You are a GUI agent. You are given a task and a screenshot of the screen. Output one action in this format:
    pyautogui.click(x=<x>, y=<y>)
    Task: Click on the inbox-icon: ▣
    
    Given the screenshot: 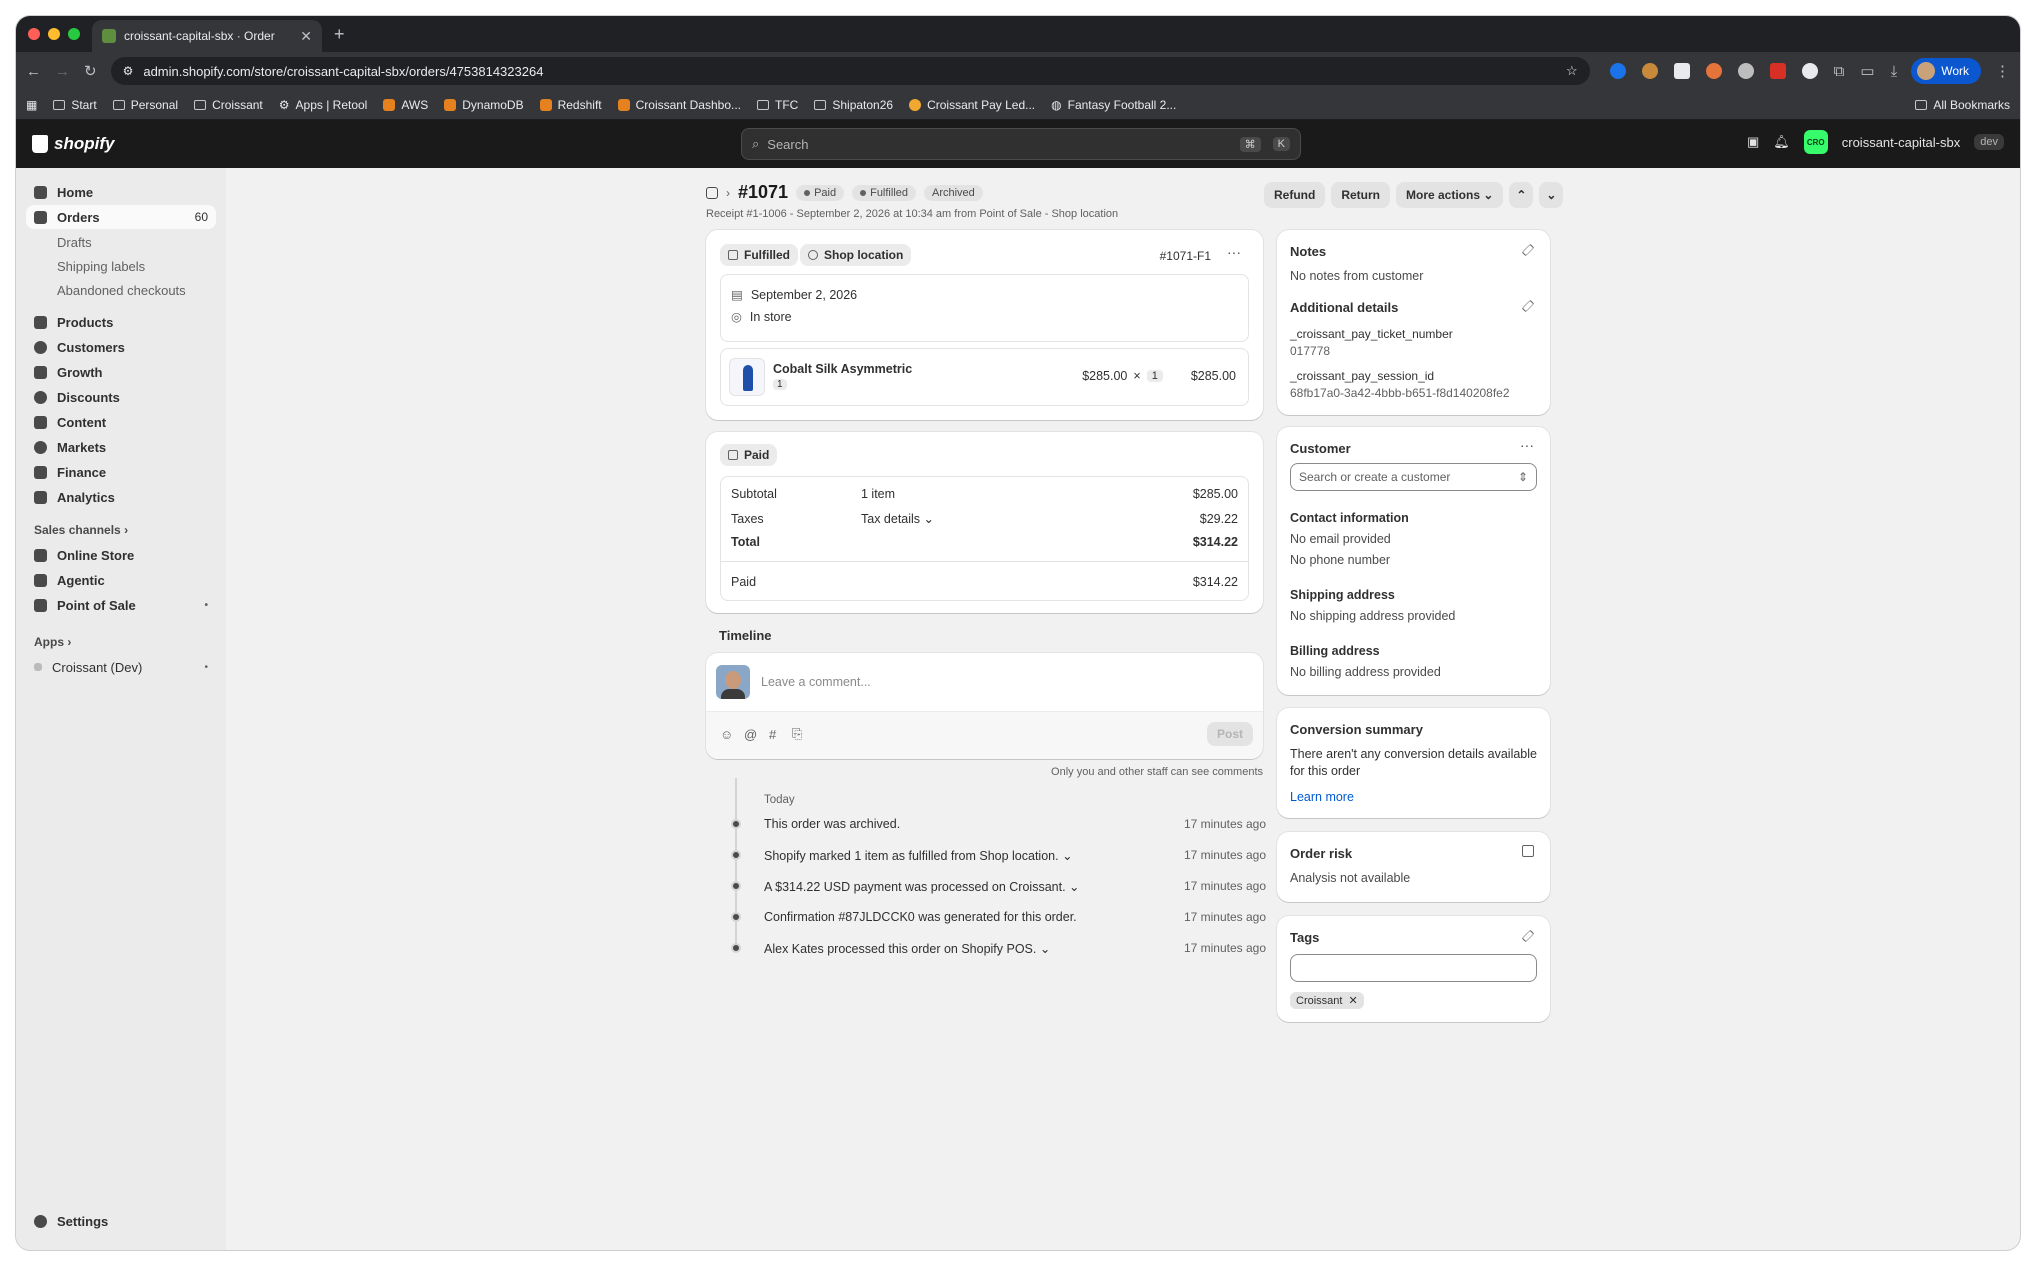 What is the action you would take?
    pyautogui.click(x=1753, y=142)
    